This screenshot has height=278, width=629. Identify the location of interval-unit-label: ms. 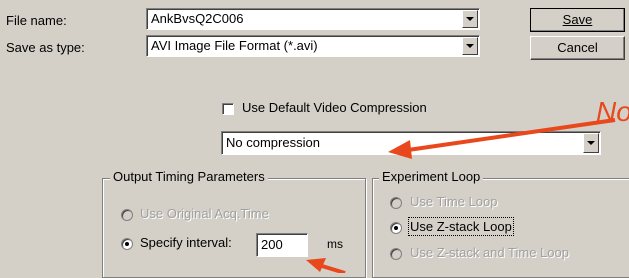
(335, 244).